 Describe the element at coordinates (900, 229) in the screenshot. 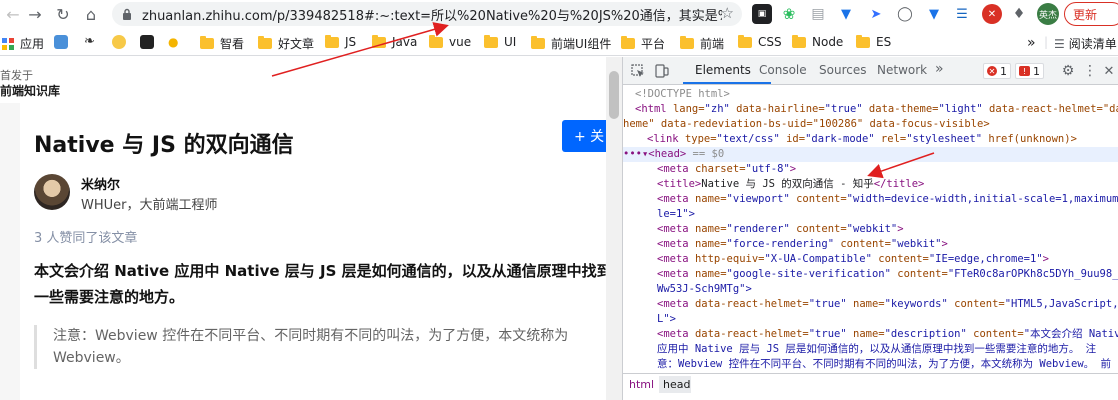

I see `tag-close: >` at that location.